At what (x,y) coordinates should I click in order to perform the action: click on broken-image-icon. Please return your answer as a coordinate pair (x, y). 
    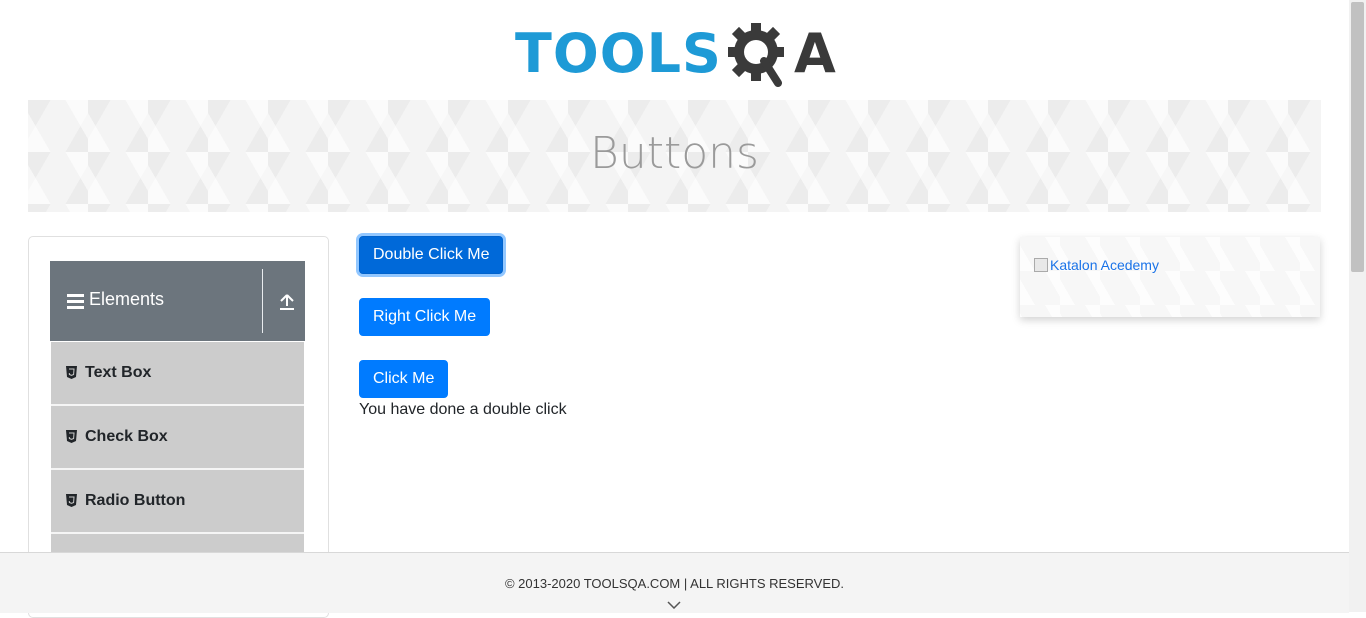
    Looking at the image, I should click on (1041, 265).